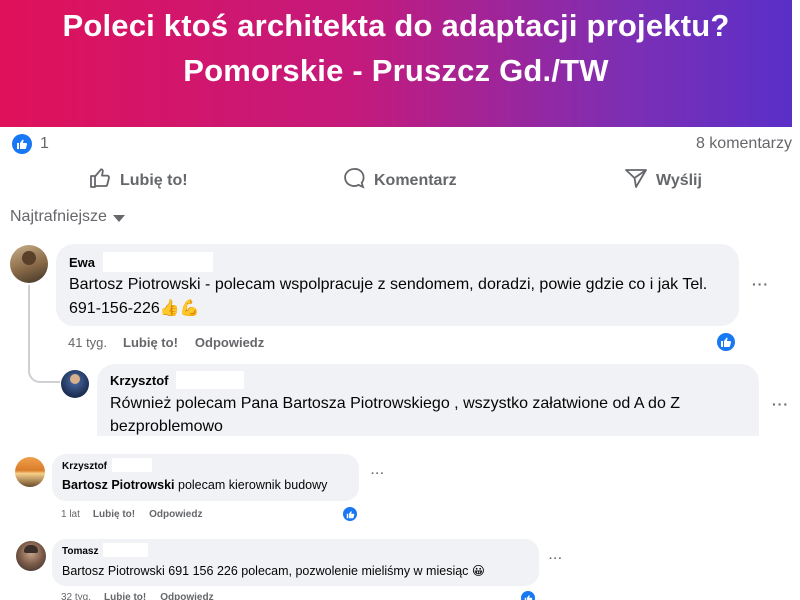 This screenshot has height=600, width=800. Describe the element at coordinates (82, 262) in the screenshot. I see `comment-author: Ewa` at that location.